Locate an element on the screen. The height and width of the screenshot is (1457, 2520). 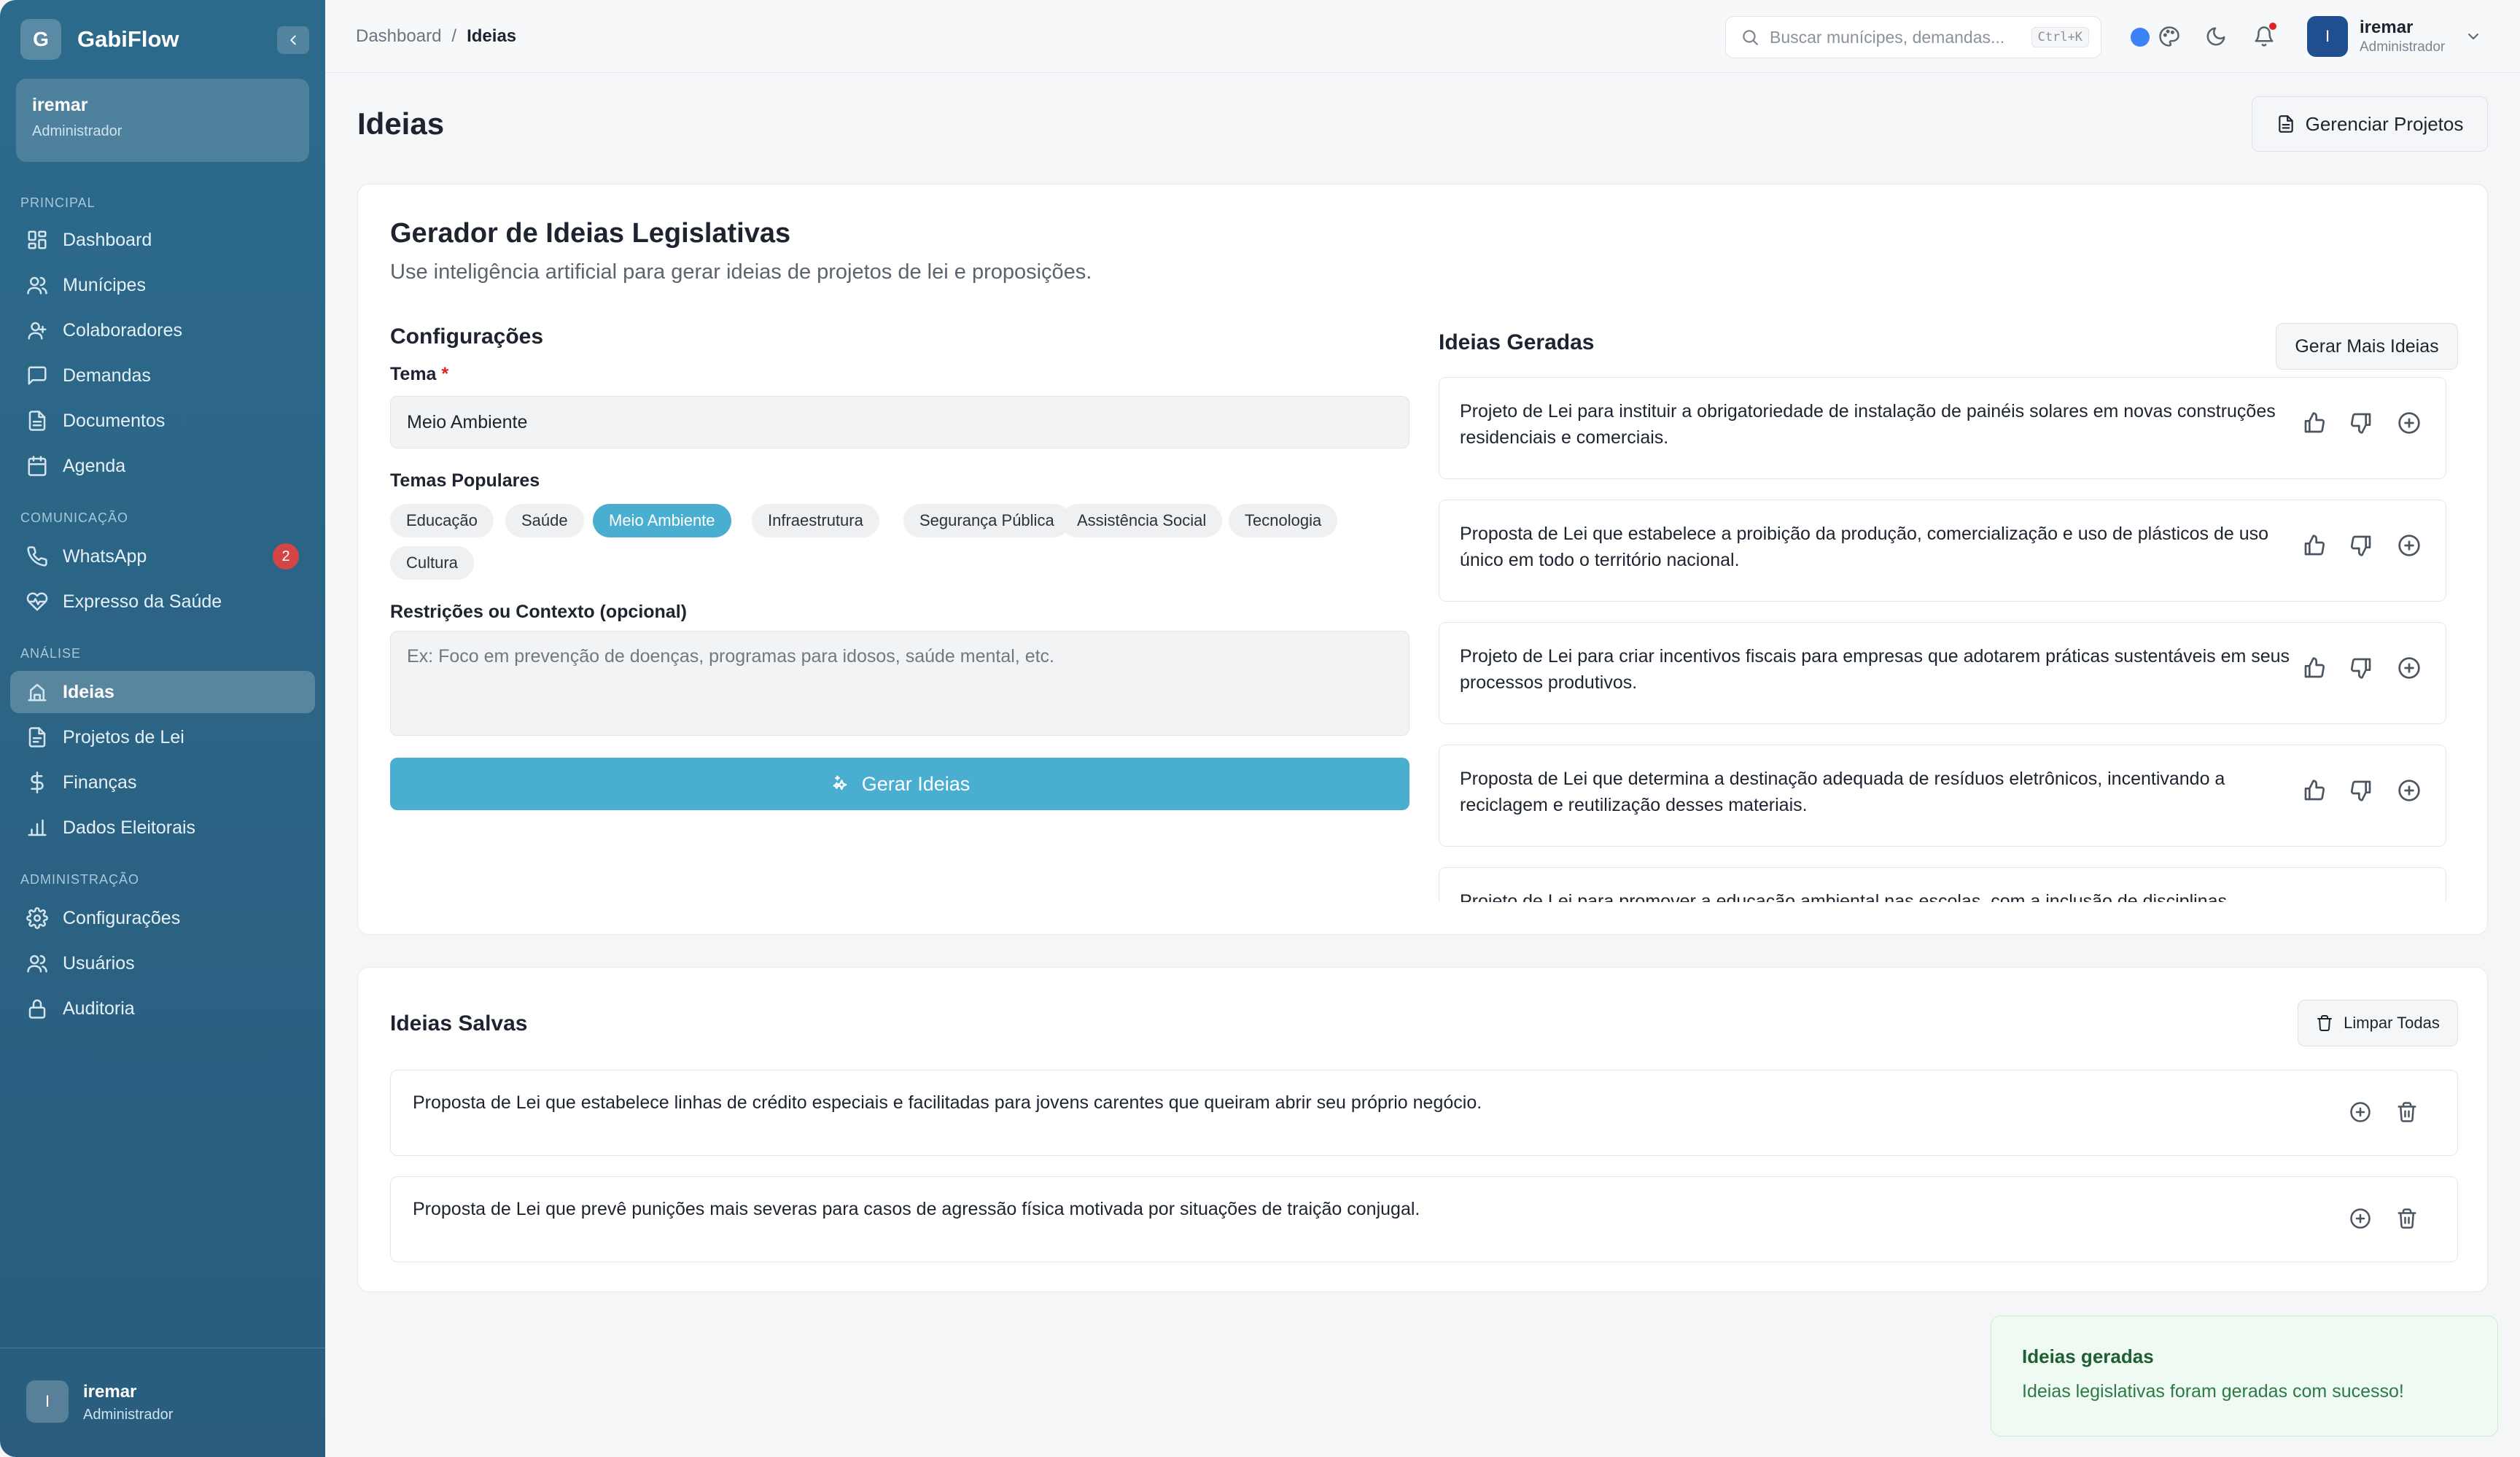
generate-ideas-button: Gerar Ideias is located at coordinates (899, 784).